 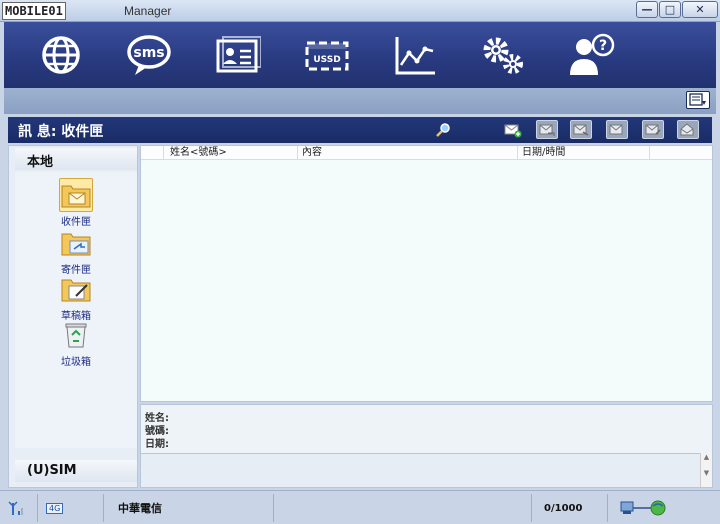 I want to click on forward-mail-icon, so click(x=581, y=130).